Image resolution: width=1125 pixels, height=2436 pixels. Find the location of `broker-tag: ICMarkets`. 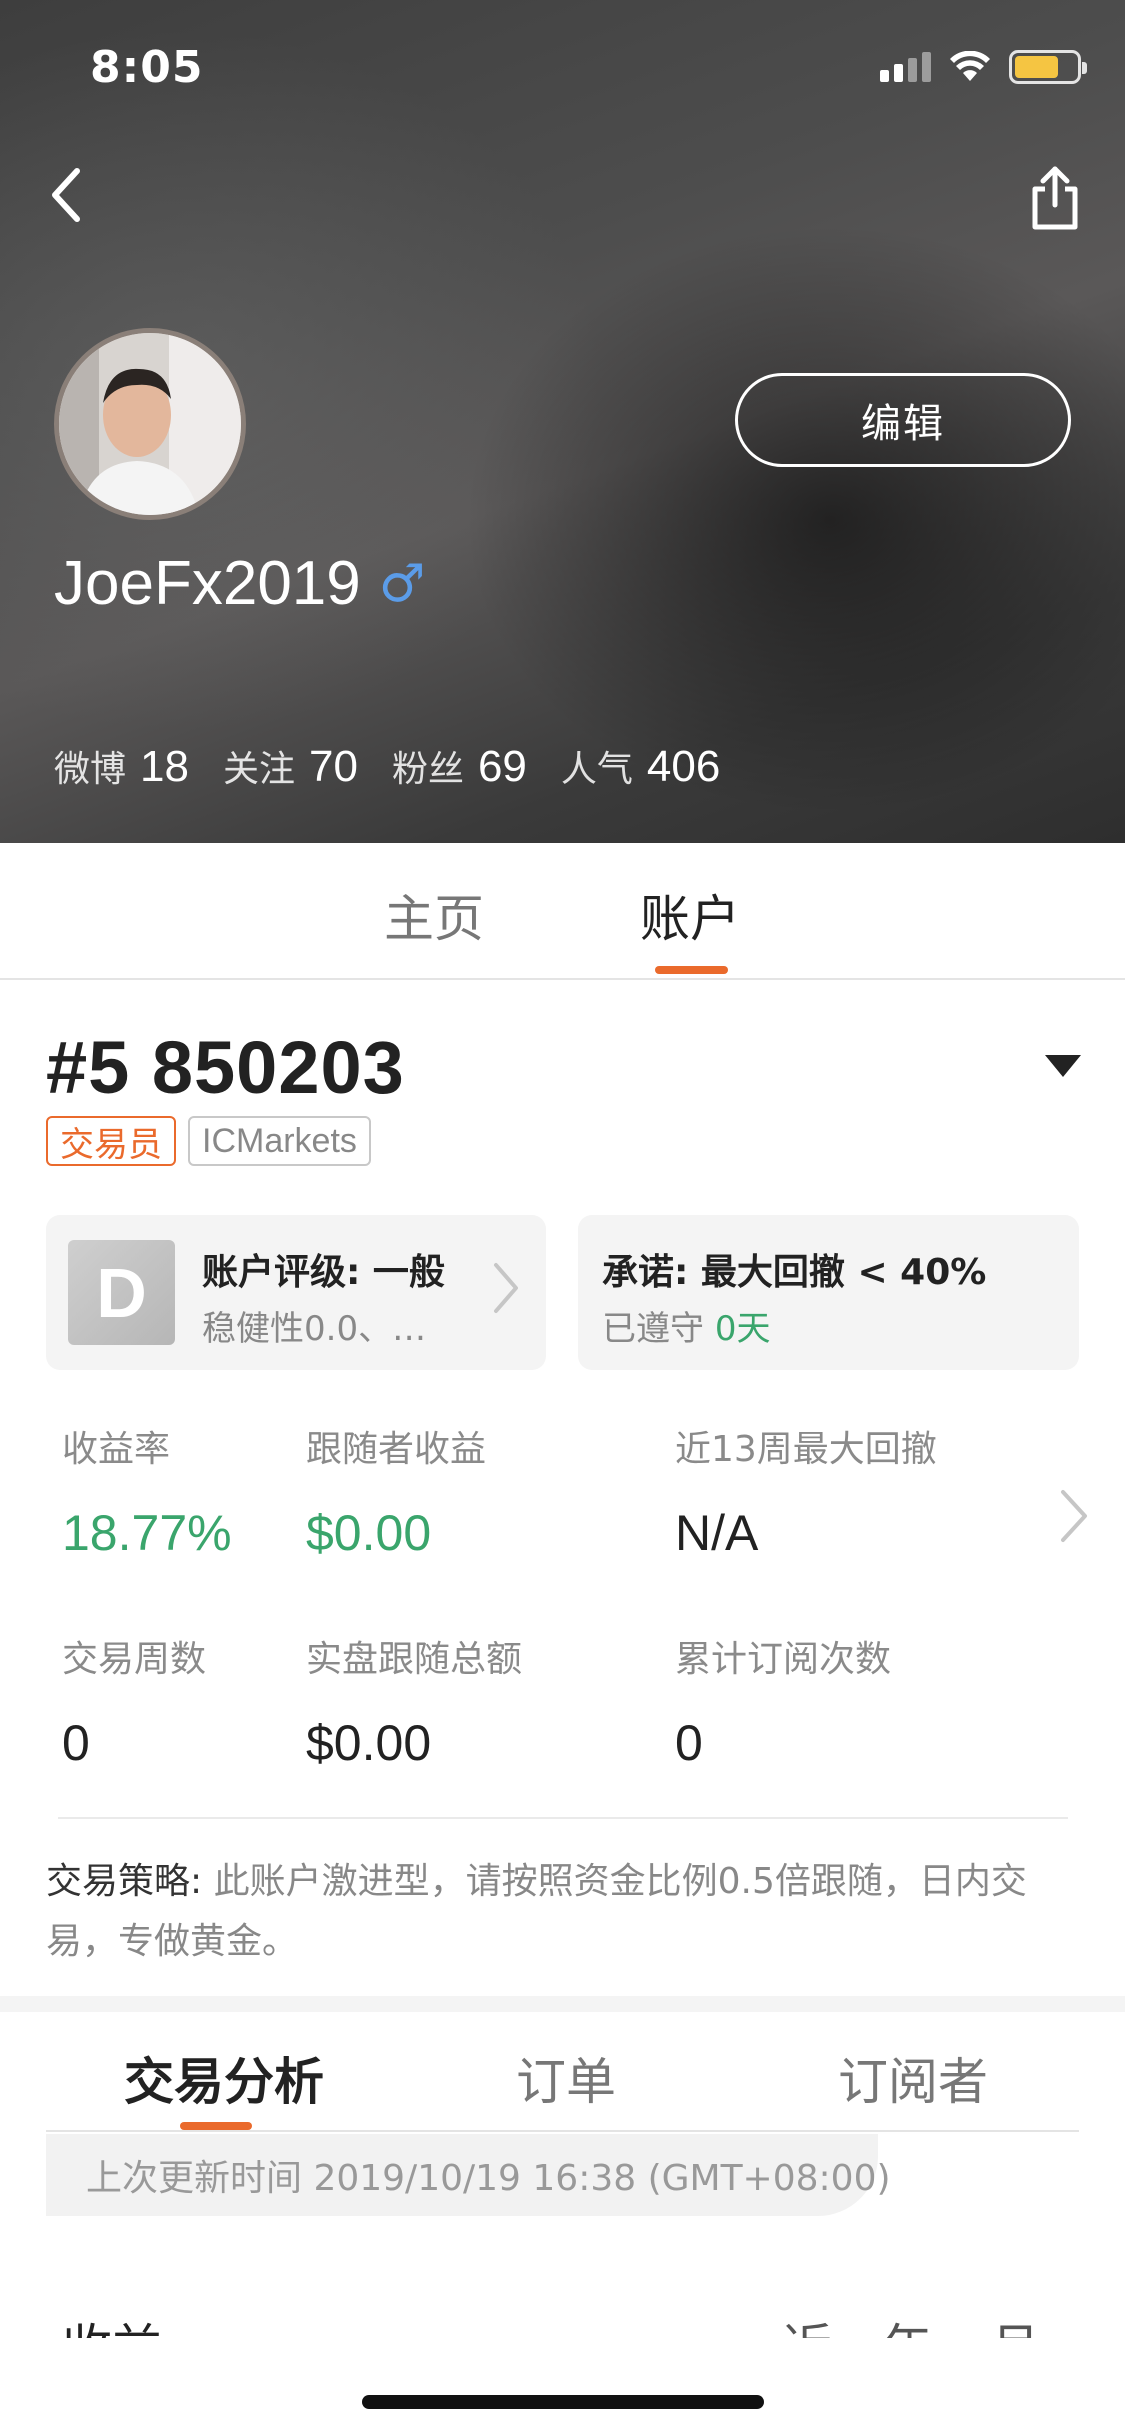

broker-tag: ICMarkets is located at coordinates (279, 1141).